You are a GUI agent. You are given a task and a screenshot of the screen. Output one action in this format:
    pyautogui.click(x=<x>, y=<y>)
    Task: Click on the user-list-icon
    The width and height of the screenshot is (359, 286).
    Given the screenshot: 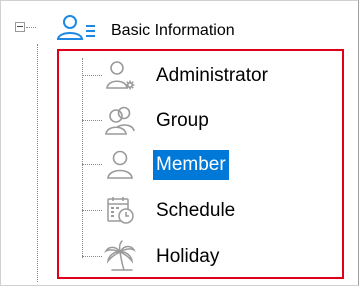 What is the action you would take?
    pyautogui.click(x=70, y=27)
    